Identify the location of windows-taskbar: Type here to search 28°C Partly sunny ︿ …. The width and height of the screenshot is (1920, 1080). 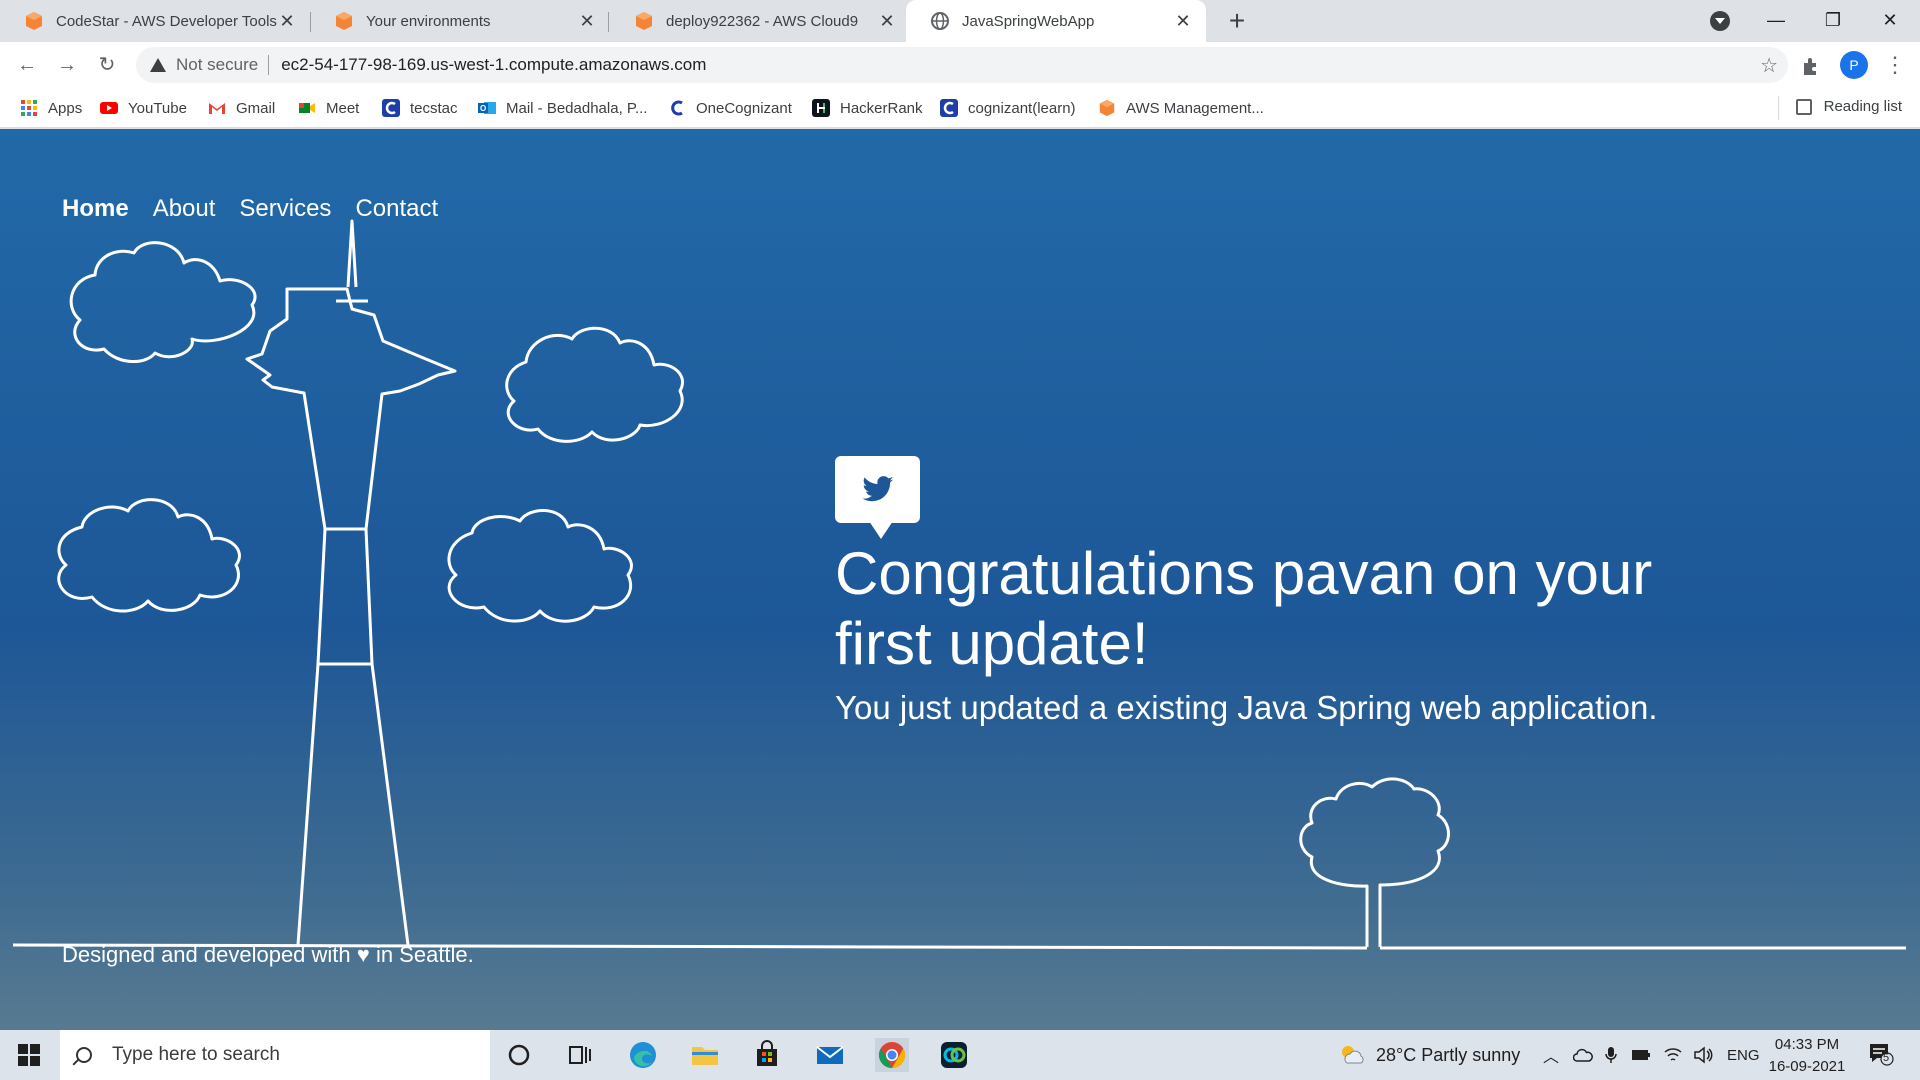
(960, 1055).